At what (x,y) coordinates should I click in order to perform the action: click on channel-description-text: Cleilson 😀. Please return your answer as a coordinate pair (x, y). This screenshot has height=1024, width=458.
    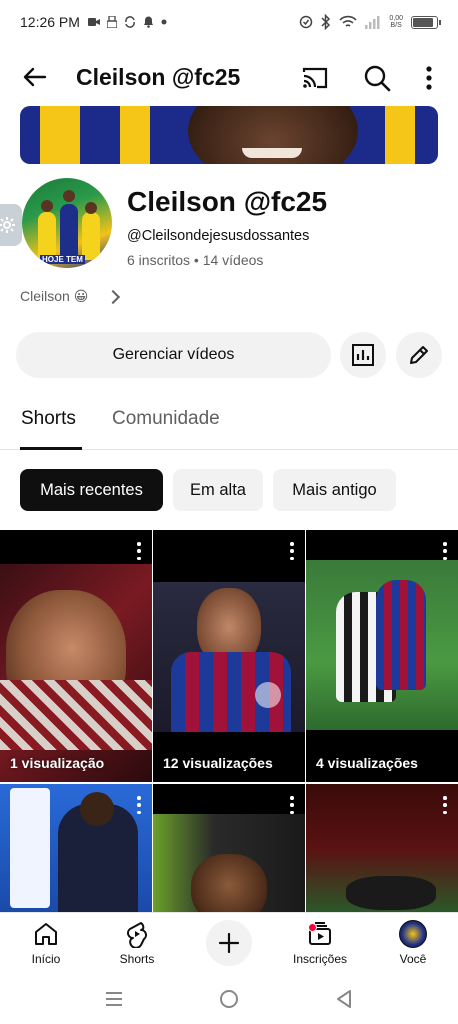
    Looking at the image, I should click on (54, 296).